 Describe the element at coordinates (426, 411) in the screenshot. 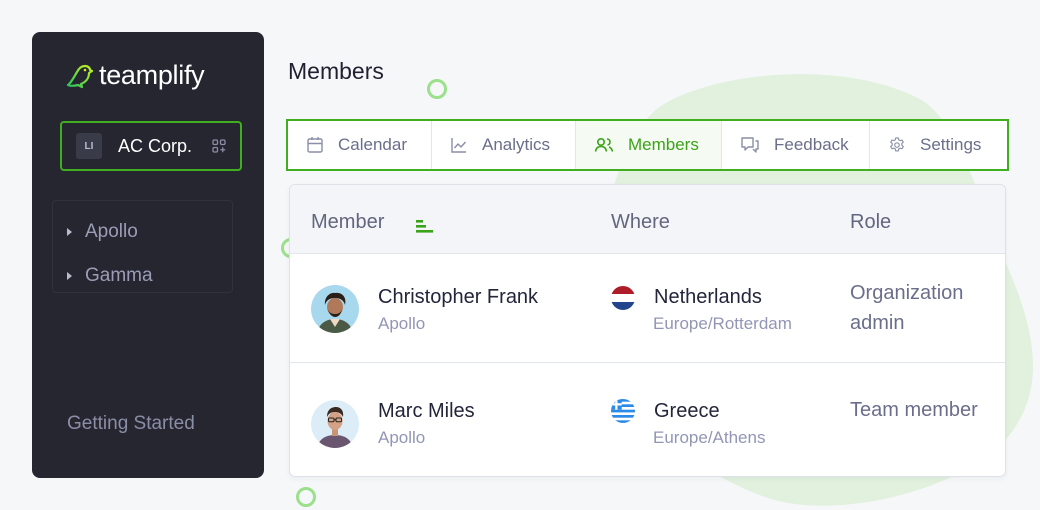

I see `member-name: Marc Miles` at that location.